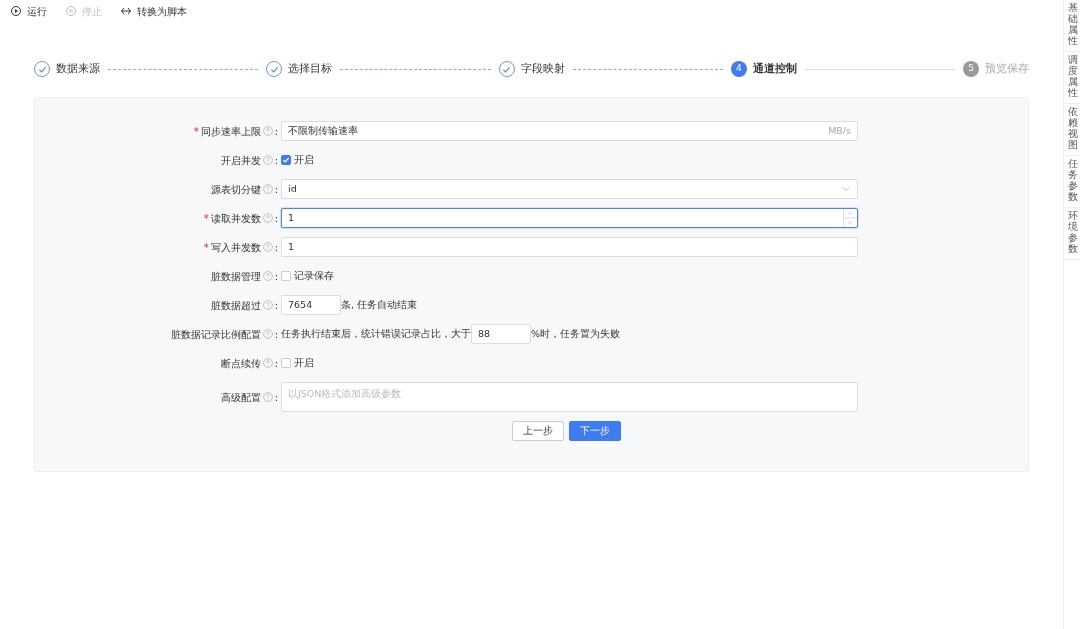  Describe the element at coordinates (311, 305) in the screenshot. I see `text-field: 7654` at that location.